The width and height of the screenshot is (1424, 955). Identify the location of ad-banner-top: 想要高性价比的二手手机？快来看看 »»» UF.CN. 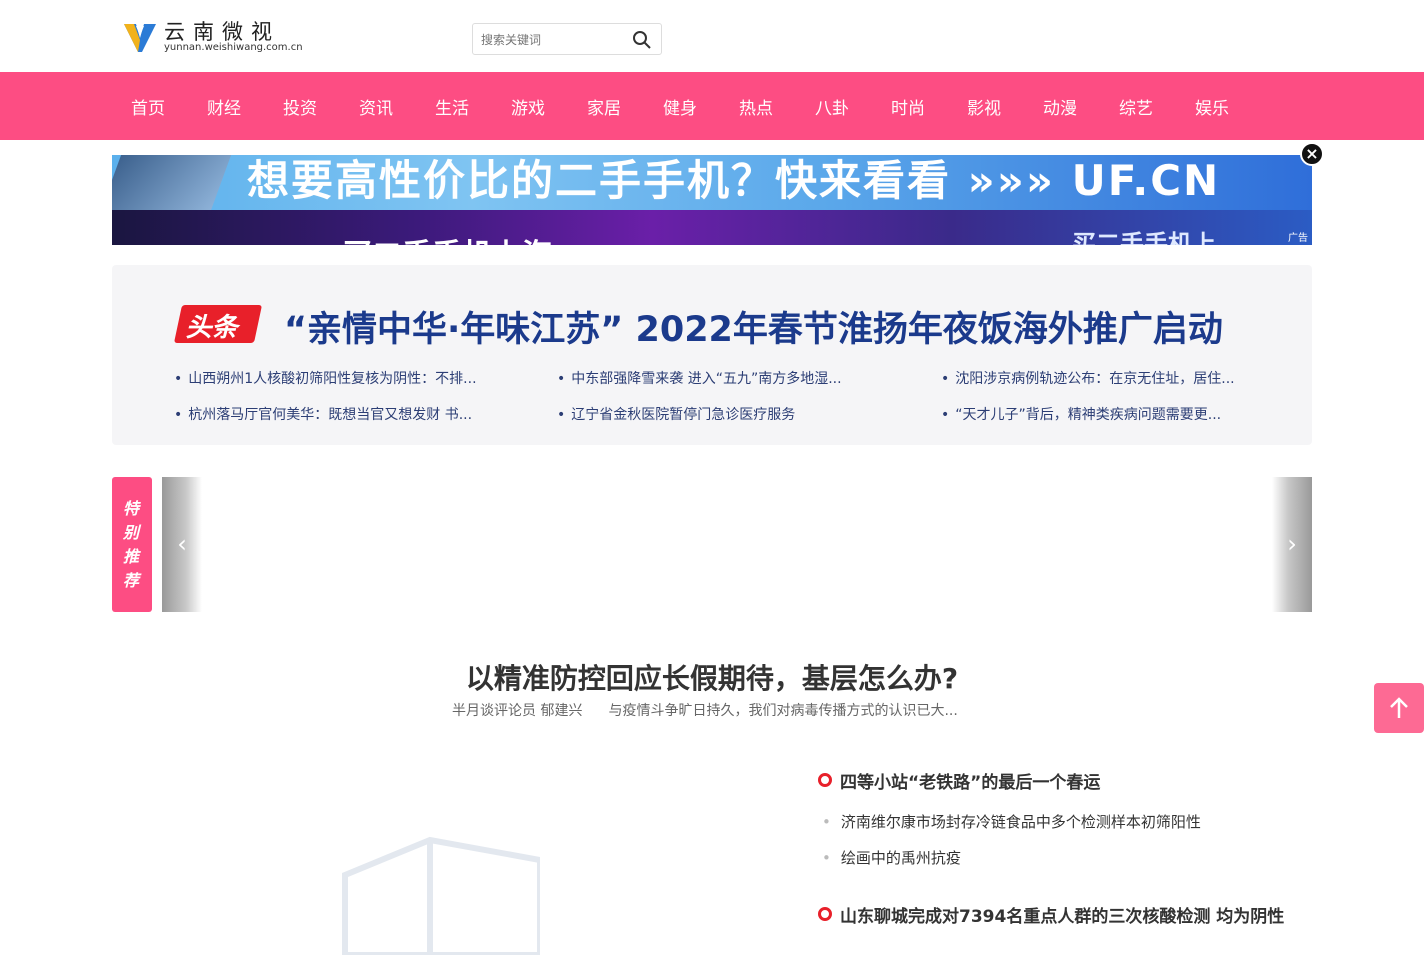
(712, 185).